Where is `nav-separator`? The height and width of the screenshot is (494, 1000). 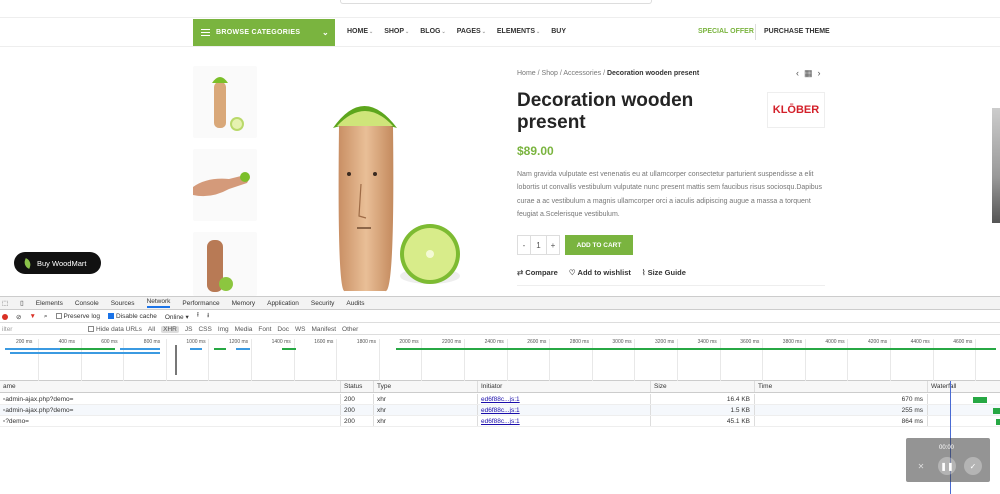
nav-separator is located at coordinates (755, 32).